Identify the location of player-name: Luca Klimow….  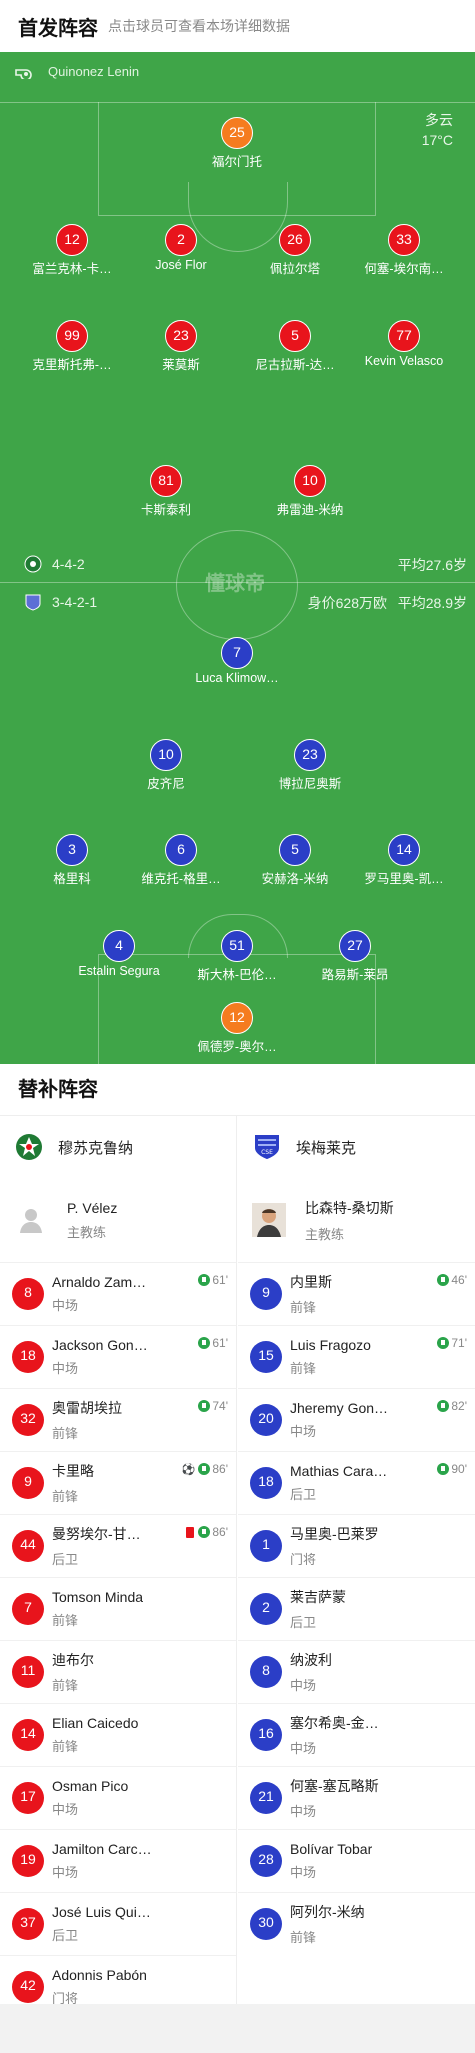
(237, 678).